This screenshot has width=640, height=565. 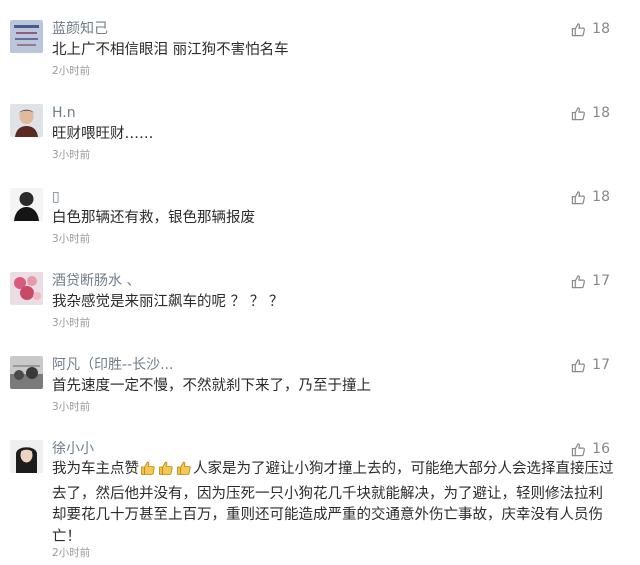 What do you see at coordinates (320, 218) in the screenshot?
I see `comment-item: ▯ 白色那辆还有救，银色那辆报废 3小时前 18` at bounding box center [320, 218].